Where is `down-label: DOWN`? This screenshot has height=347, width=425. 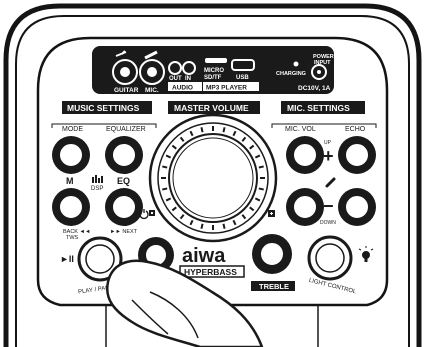 down-label: DOWN is located at coordinates (328, 223).